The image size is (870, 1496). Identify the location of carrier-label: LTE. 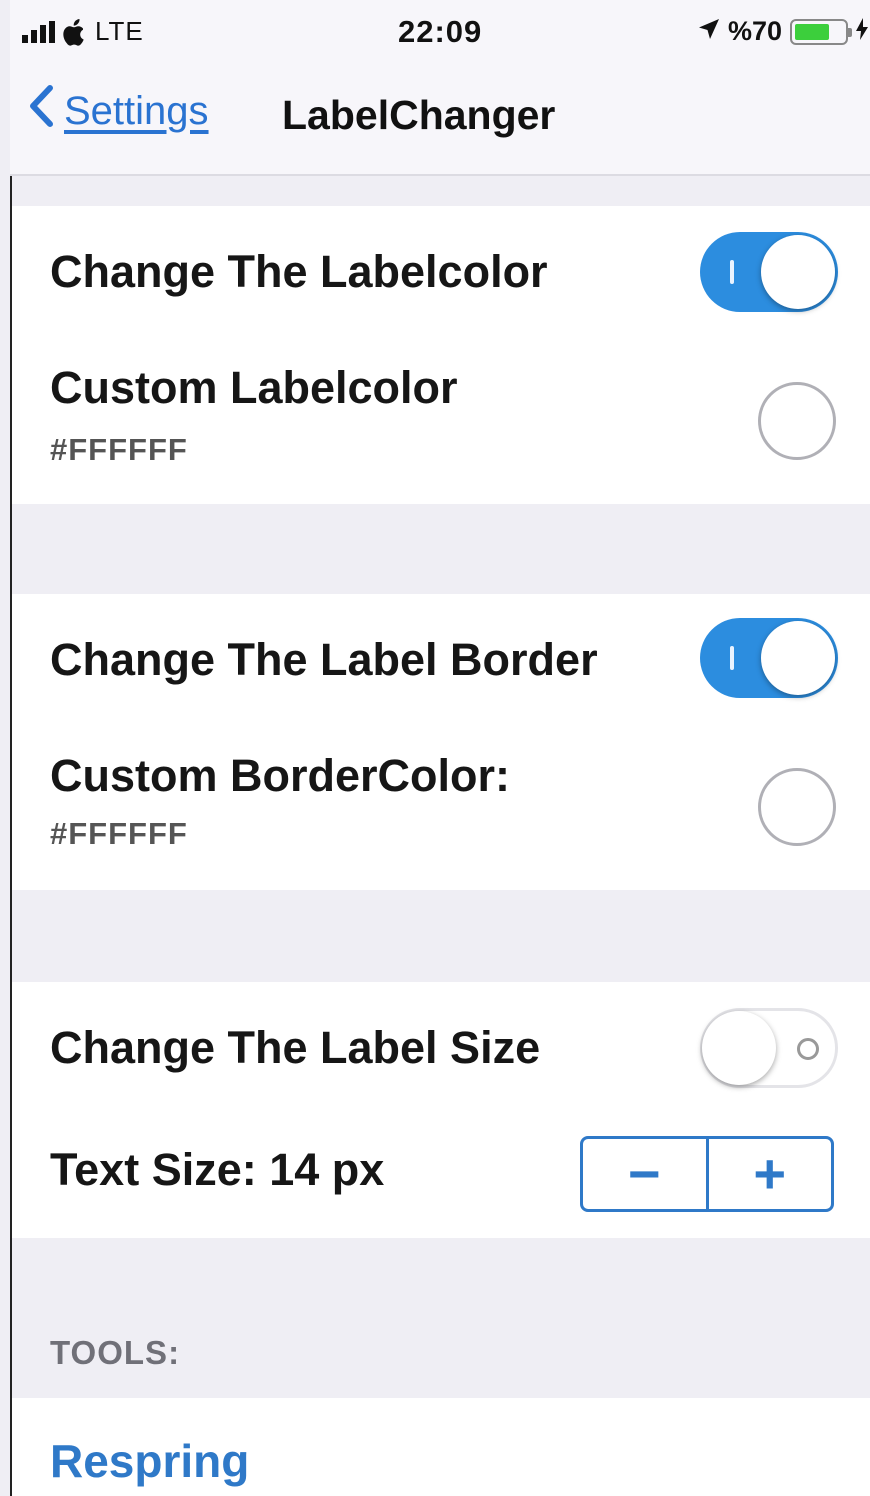
(119, 31).